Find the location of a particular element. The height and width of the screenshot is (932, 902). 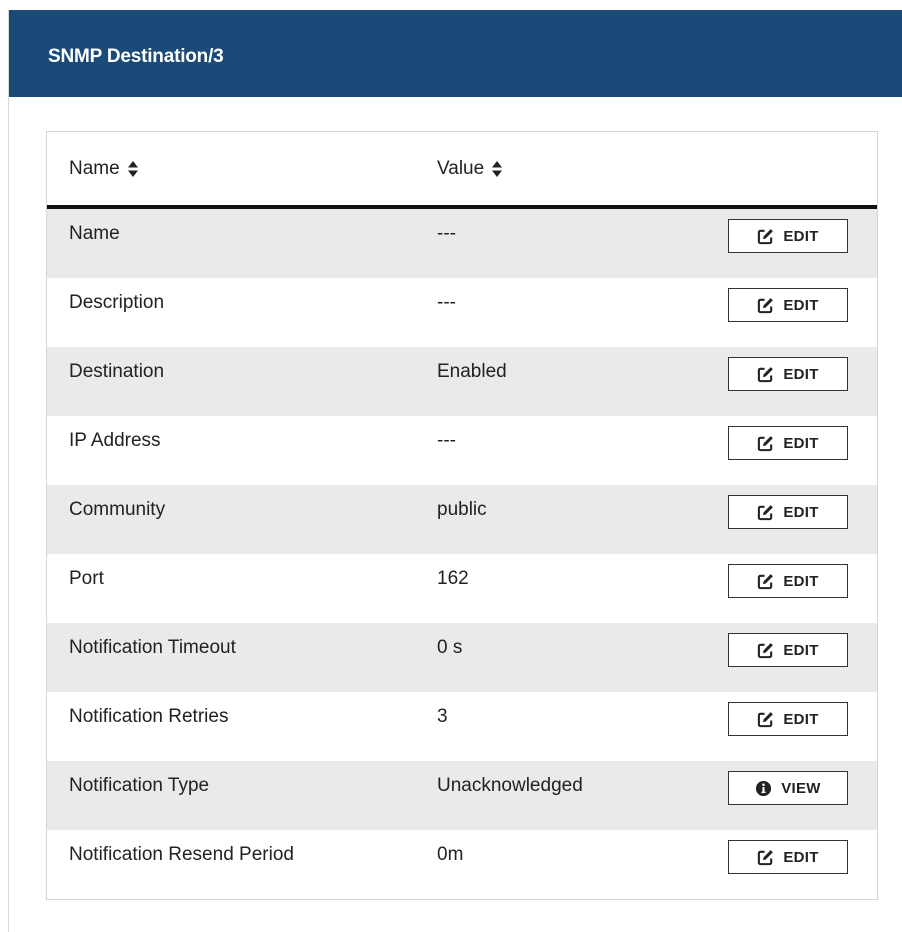

row-name-cell: Community is located at coordinates (117, 509).